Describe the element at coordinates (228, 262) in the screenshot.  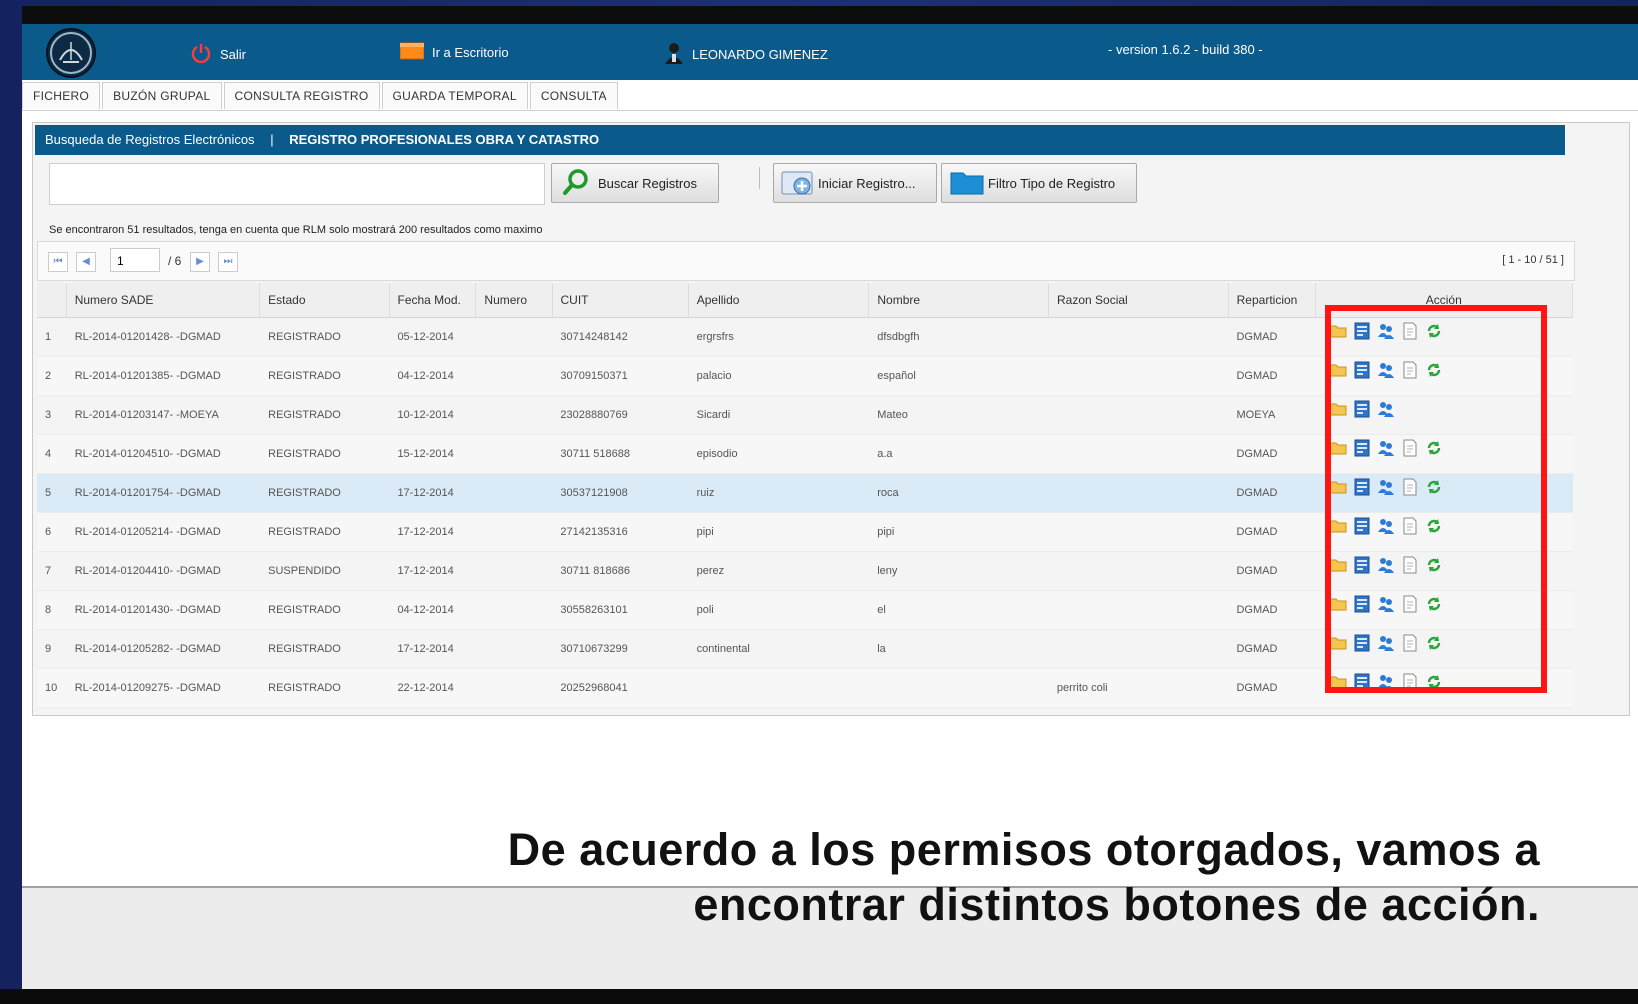
I see `last-page-icon: ⏭` at that location.